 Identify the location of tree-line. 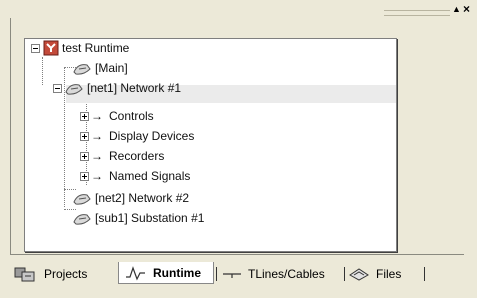
(42, 71).